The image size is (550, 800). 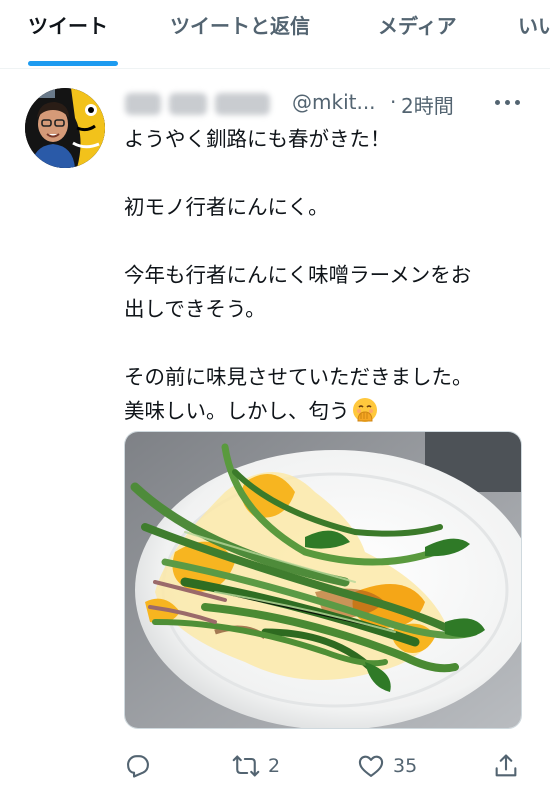 What do you see at coordinates (226, 207) in the screenshot?
I see `tweet-line: 初モノ行者にんにく。` at bounding box center [226, 207].